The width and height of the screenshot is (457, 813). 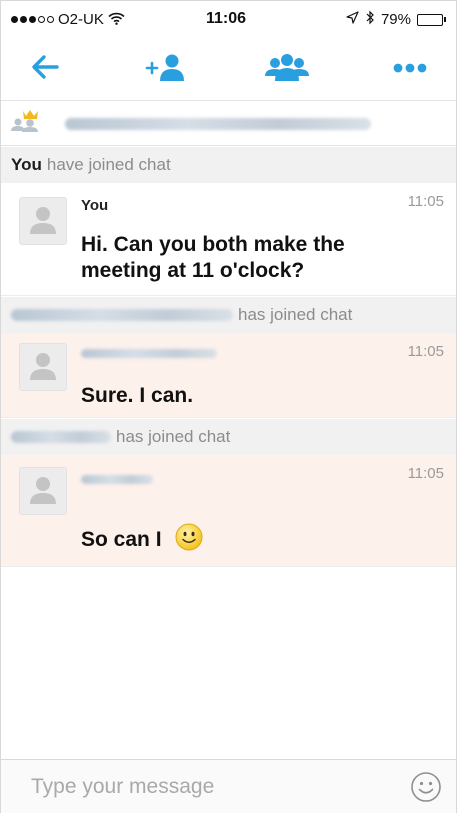 I want to click on status-time: 11:06, so click(x=226, y=18).